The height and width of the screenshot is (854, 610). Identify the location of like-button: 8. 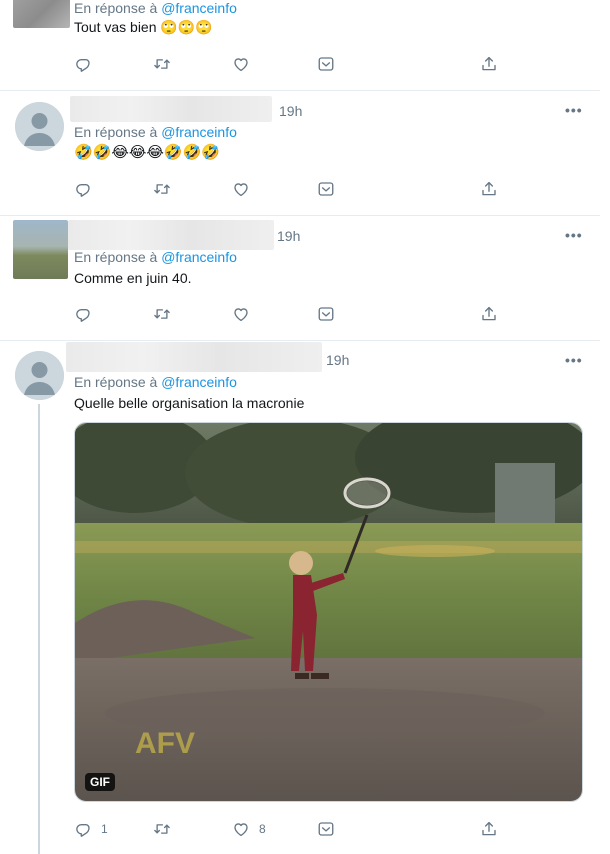
(249, 829).